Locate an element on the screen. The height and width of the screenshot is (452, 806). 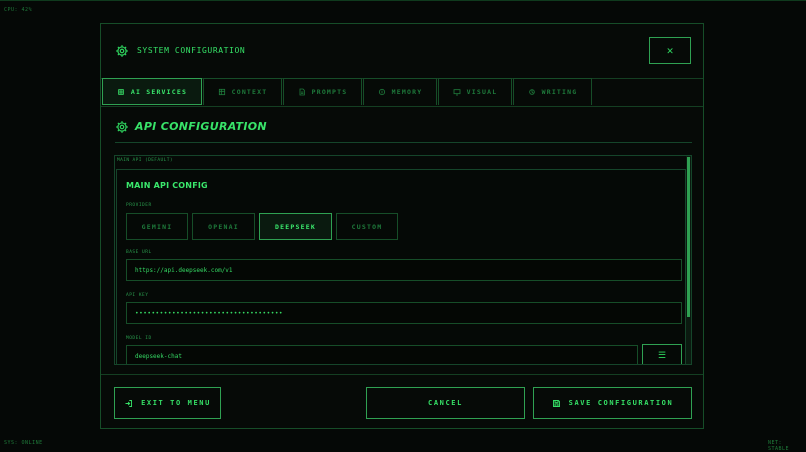
tab-memory: MEMORY is located at coordinates (400, 91).